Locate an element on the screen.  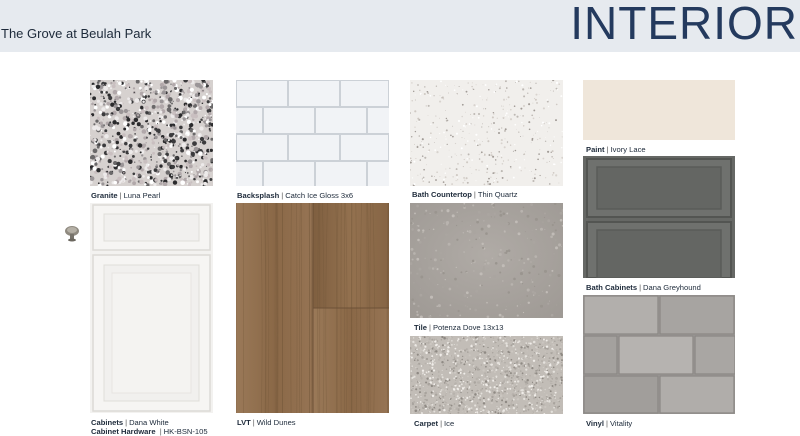
vinyl-swatch is located at coordinates (659, 354).